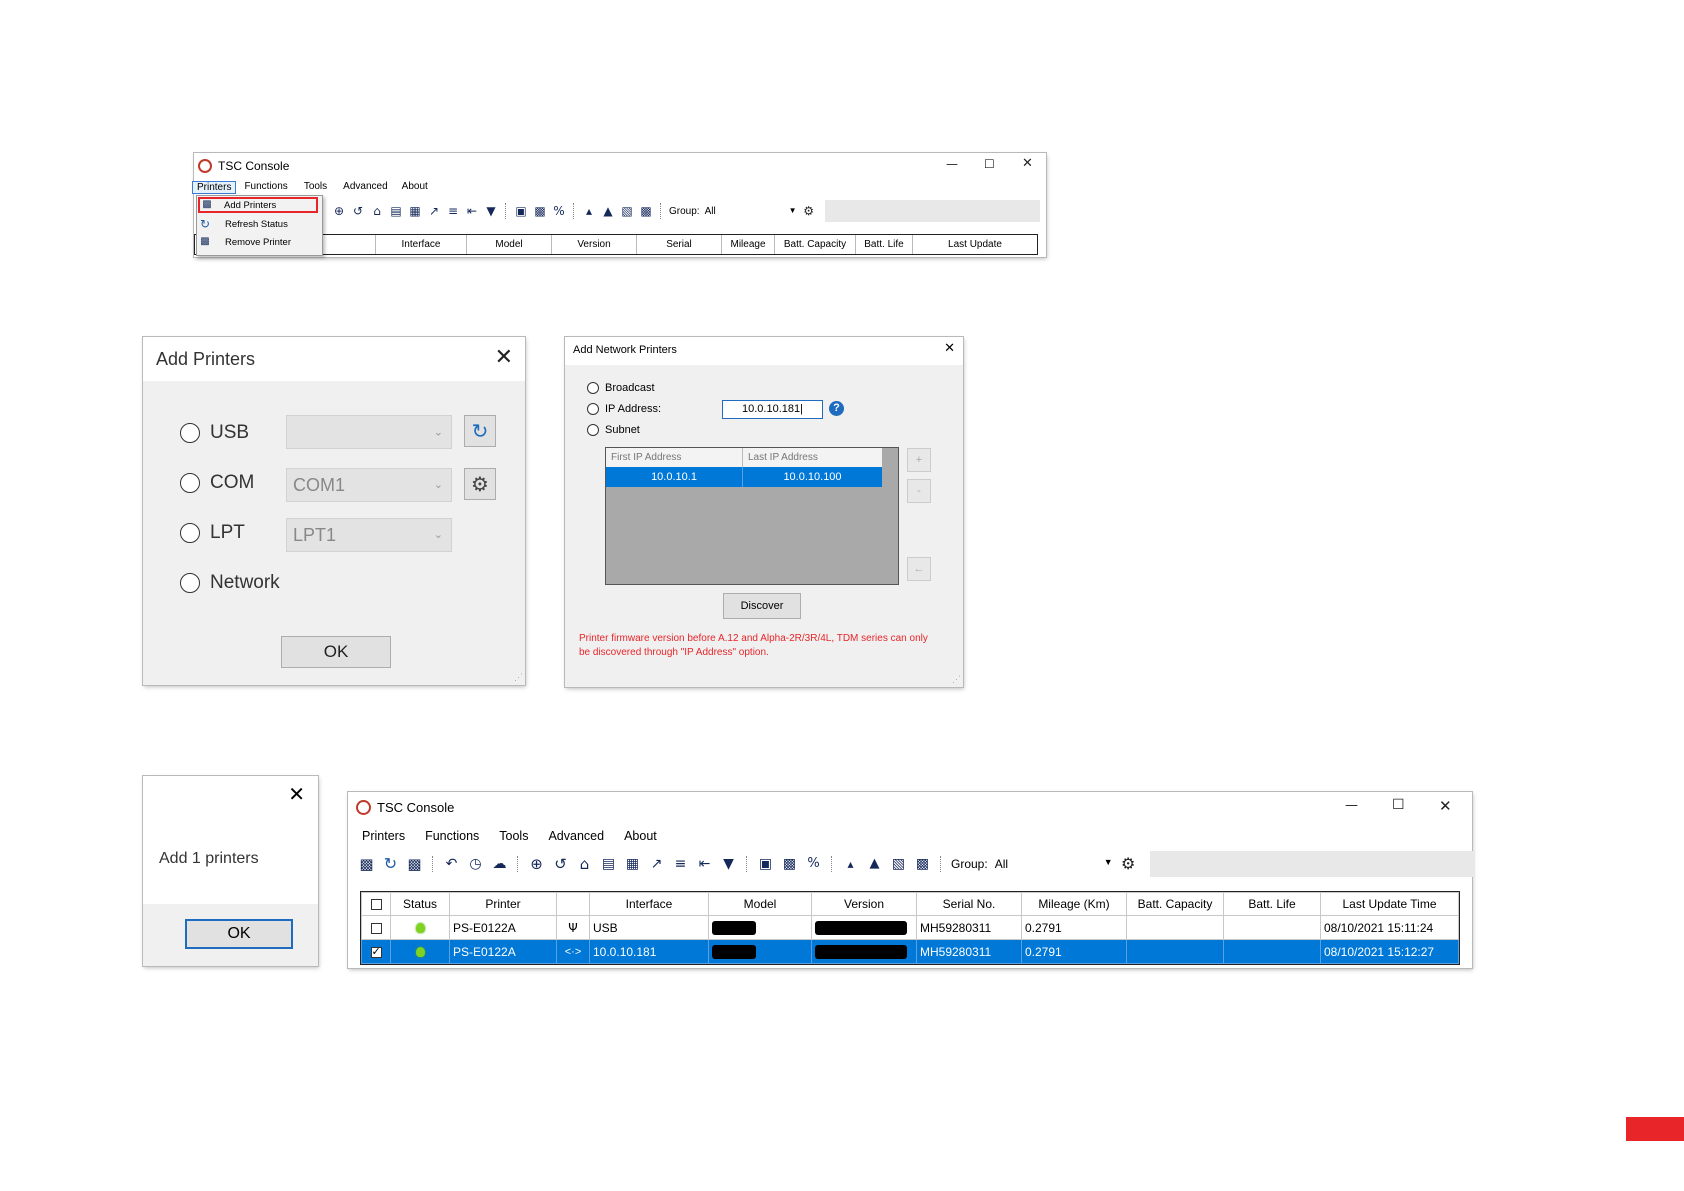  I want to click on enter-range-button: ←, so click(919, 569).